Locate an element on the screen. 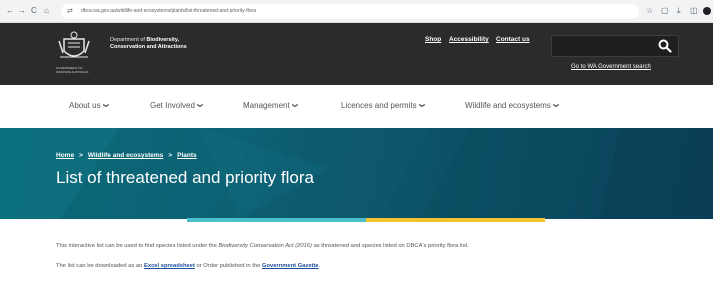  nav-licences-and-permits: Licences and permits ❯ is located at coordinates (383, 105).